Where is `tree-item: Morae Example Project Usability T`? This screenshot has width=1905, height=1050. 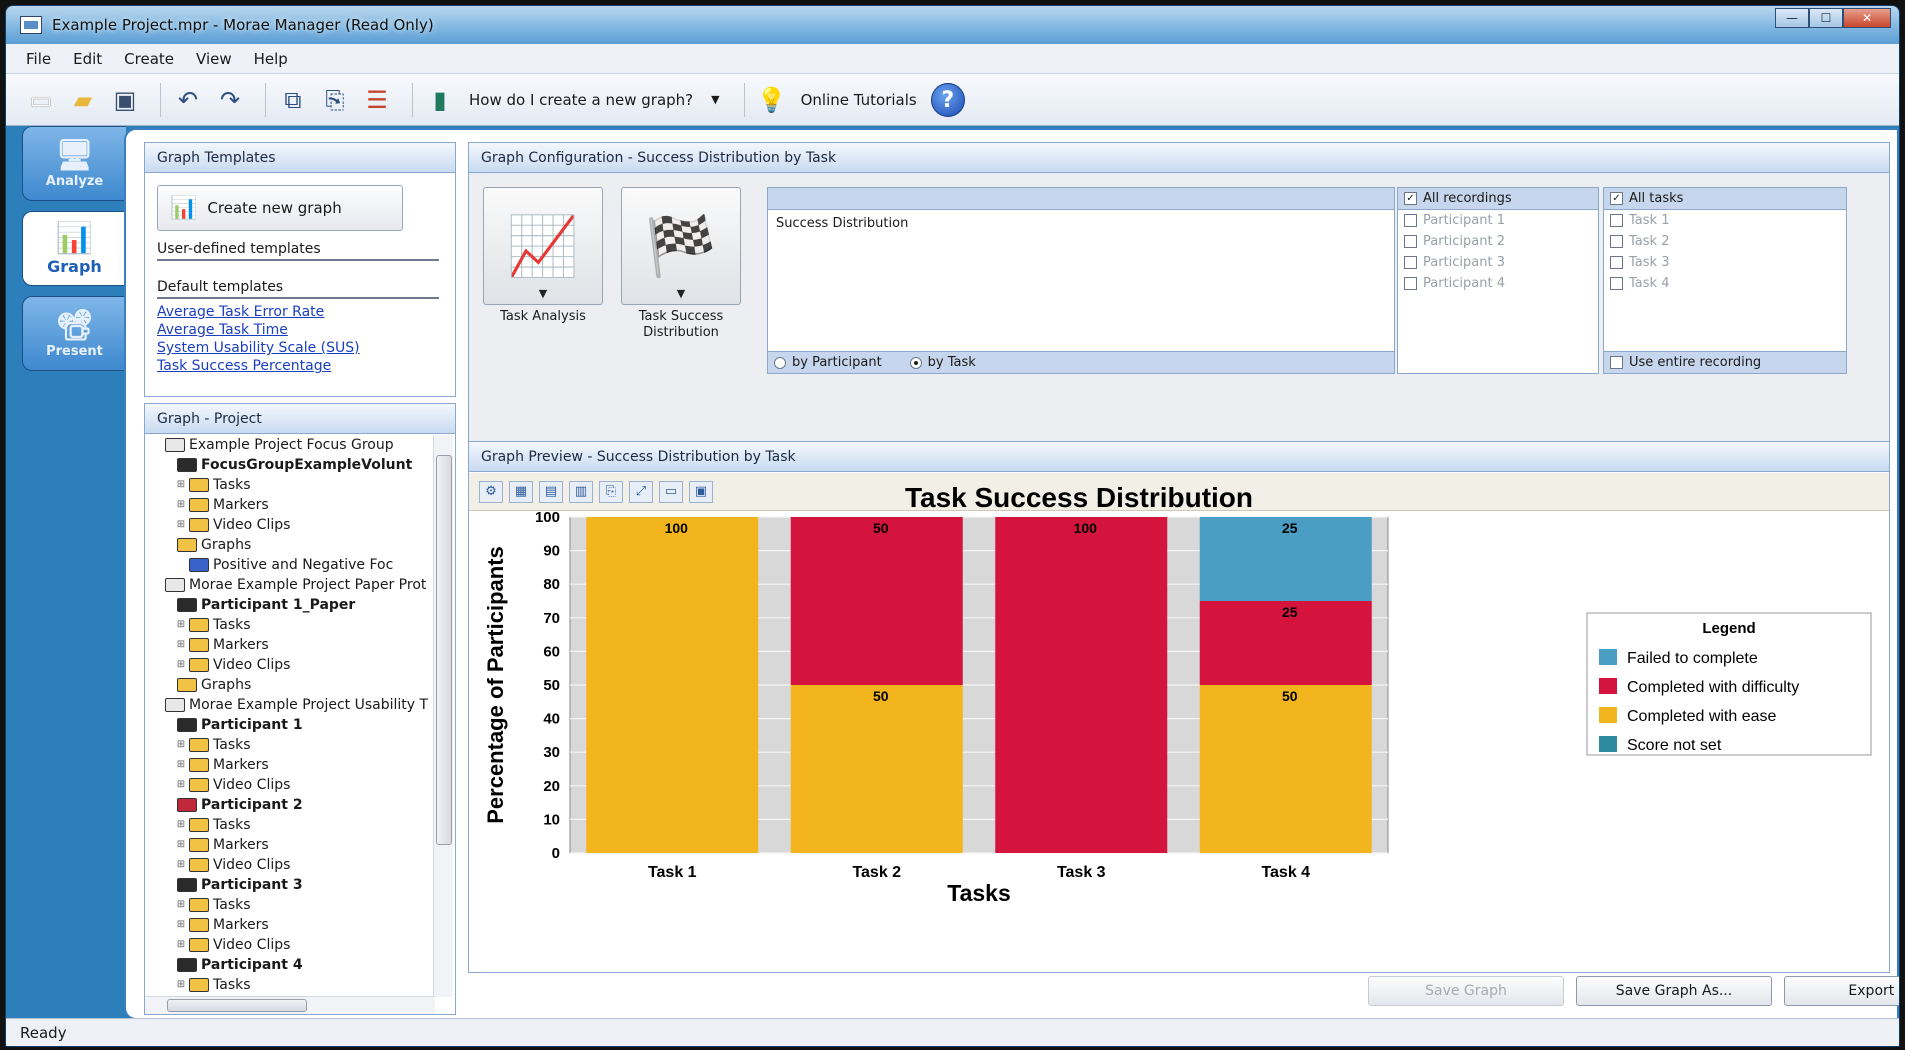
tree-item: Morae Example Project Usability T is located at coordinates (290, 705).